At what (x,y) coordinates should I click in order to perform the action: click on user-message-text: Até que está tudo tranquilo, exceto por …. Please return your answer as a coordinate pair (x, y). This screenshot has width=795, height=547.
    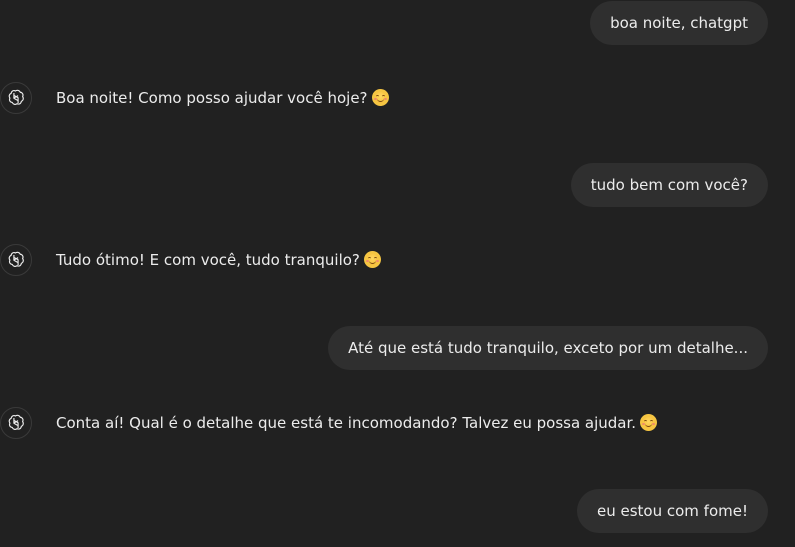
    Looking at the image, I should click on (548, 348).